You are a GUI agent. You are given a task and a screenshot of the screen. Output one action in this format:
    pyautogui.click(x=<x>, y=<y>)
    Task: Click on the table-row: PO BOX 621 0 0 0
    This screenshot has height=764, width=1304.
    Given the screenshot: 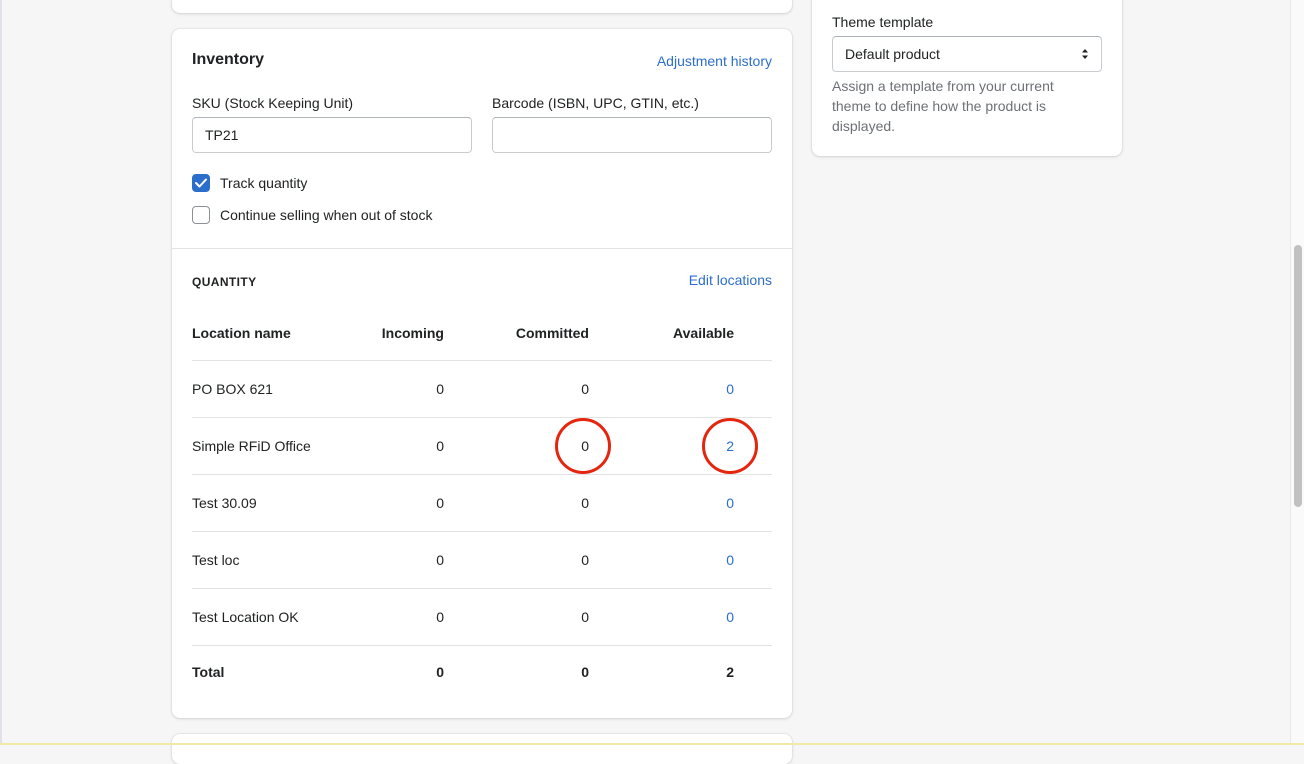 What is the action you would take?
    pyautogui.click(x=482, y=389)
    